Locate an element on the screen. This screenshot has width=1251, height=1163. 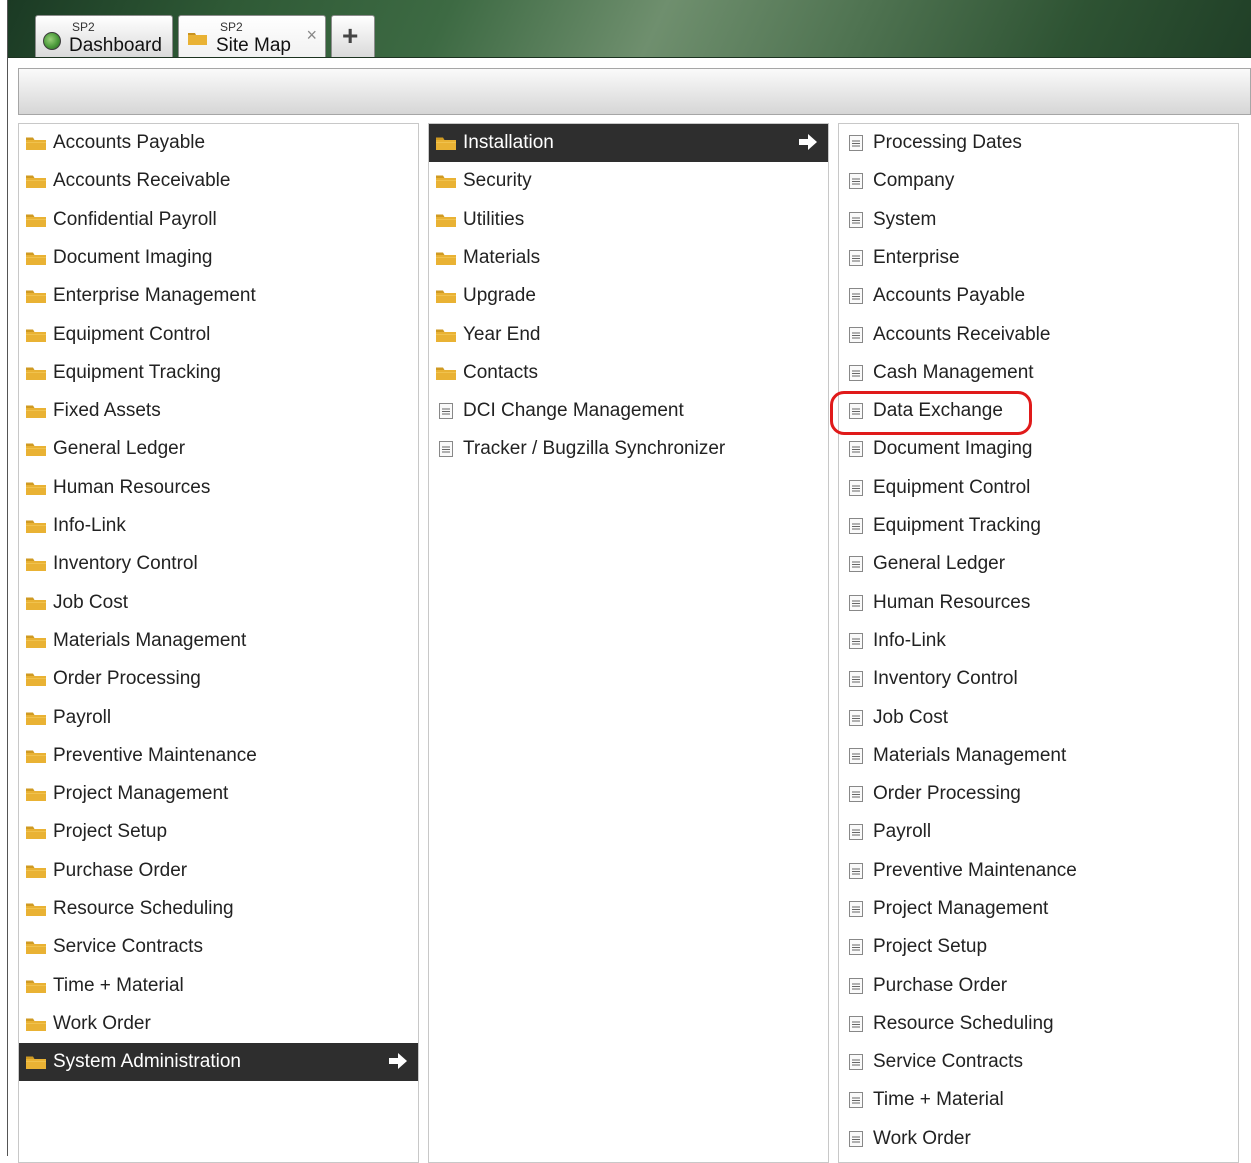
folder-item-project-management: Project Management is located at coordinates (218, 794).